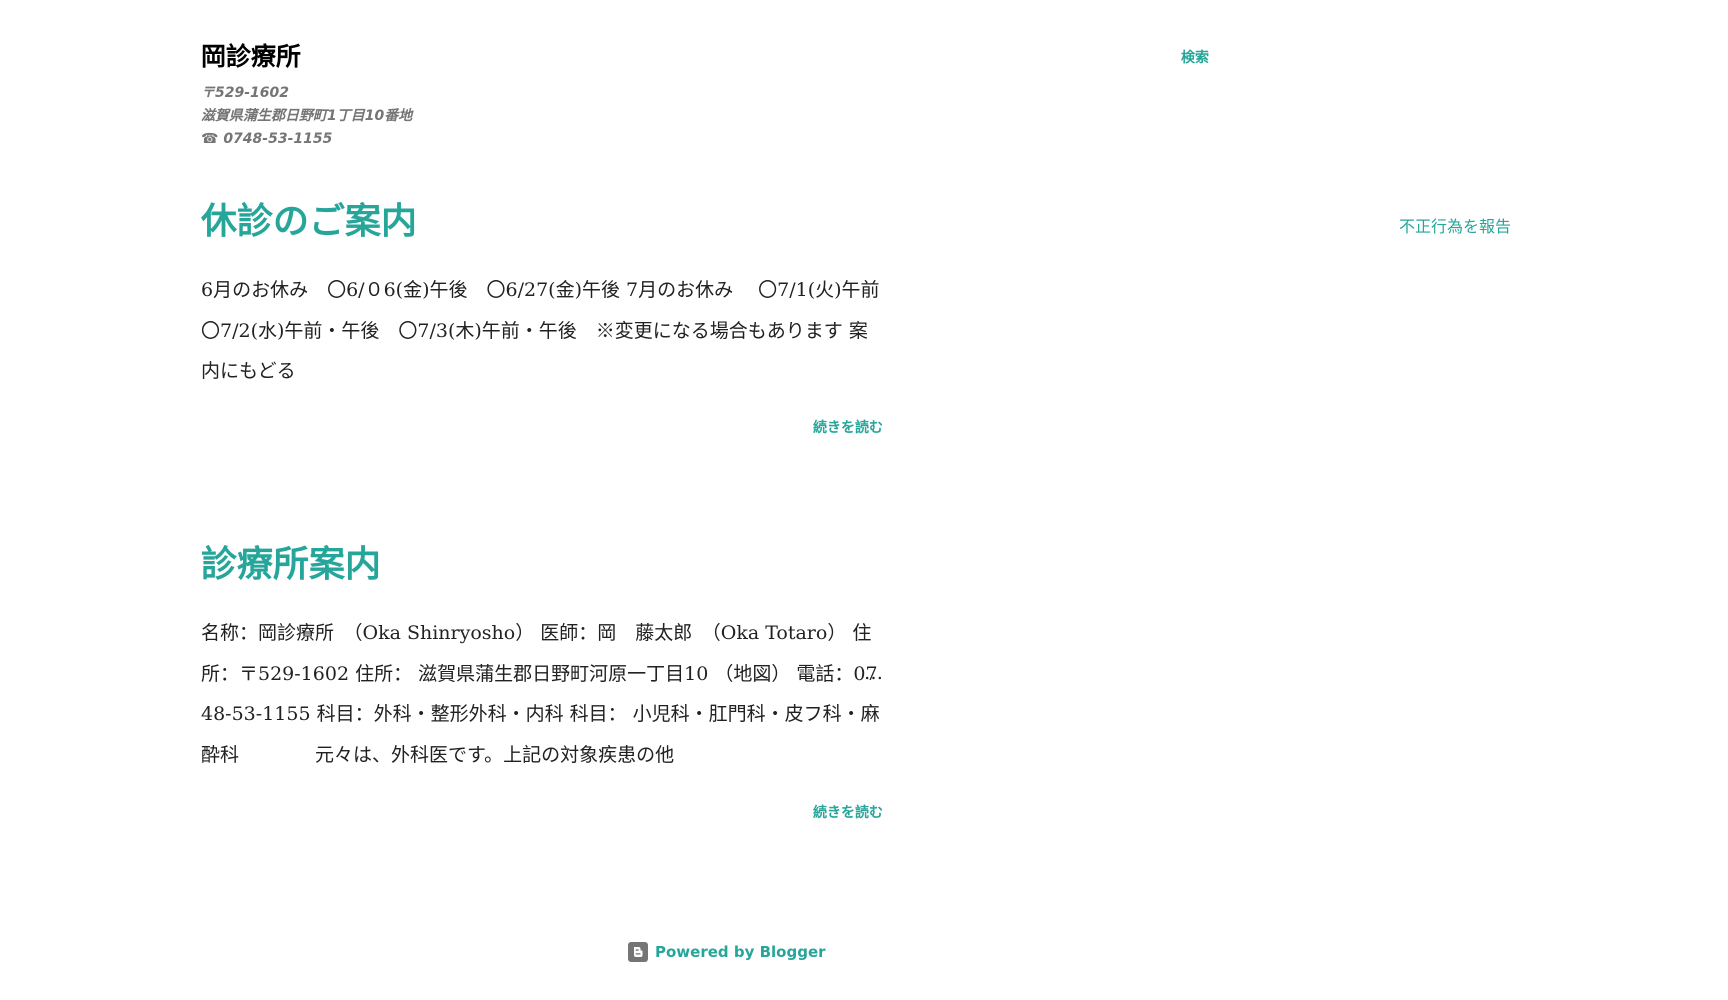  What do you see at coordinates (245, 93) in the screenshot?
I see `postal-code: 〒529-1602` at bounding box center [245, 93].